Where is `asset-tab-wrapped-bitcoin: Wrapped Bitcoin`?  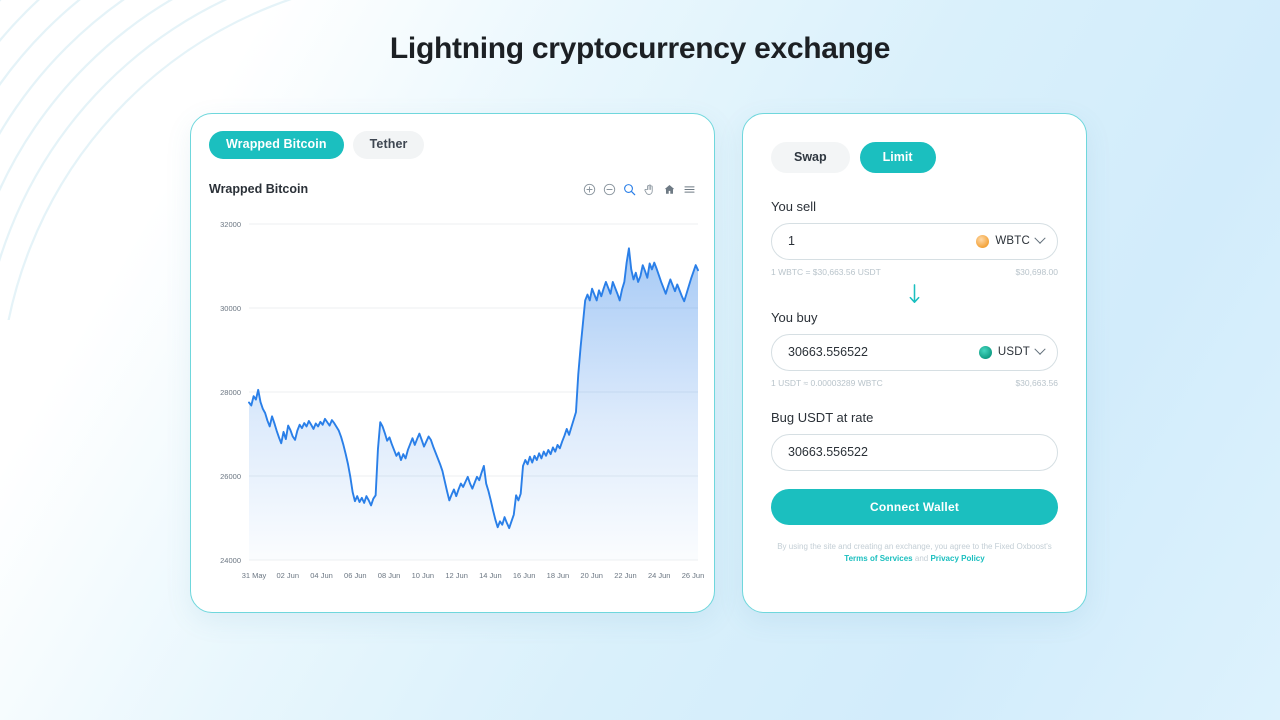
asset-tab-wrapped-bitcoin: Wrapped Bitcoin is located at coordinates (276, 145).